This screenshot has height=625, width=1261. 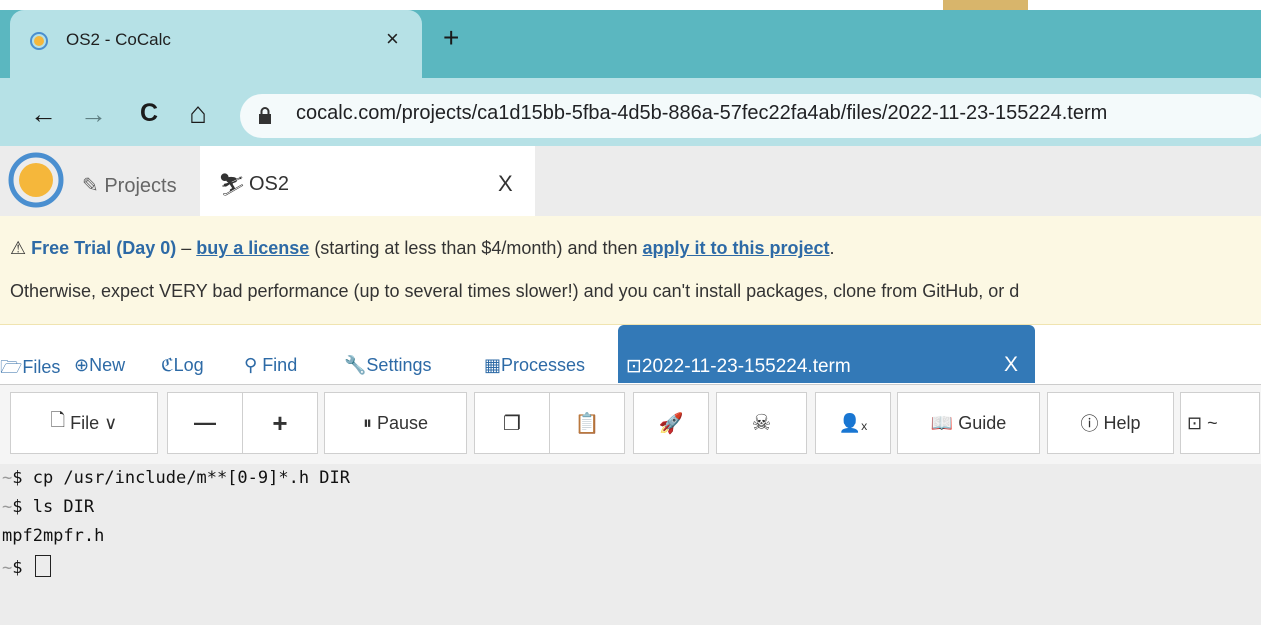 What do you see at coordinates (534, 365) in the screenshot?
I see `nav-processes: ▦Processes` at bounding box center [534, 365].